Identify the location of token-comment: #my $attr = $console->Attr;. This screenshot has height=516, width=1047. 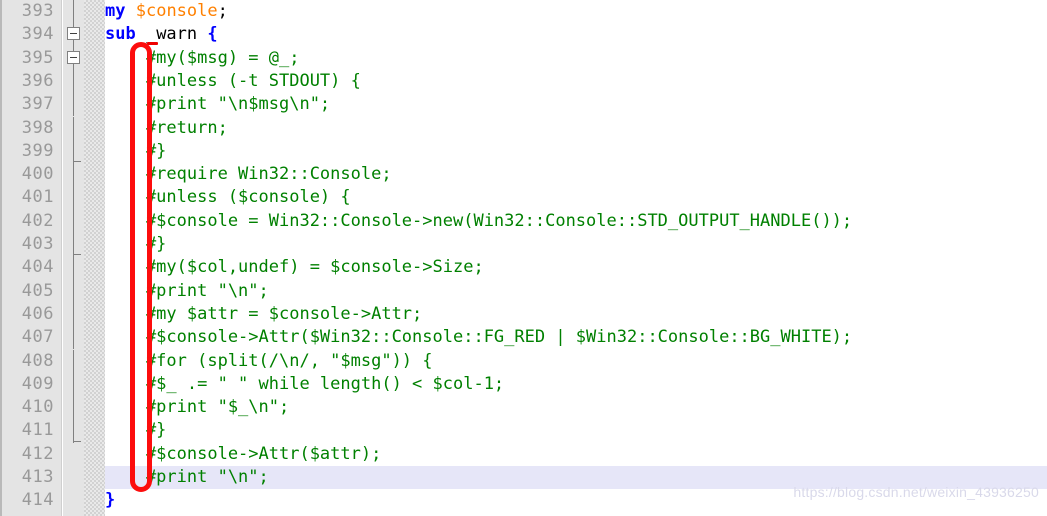
(264, 313).